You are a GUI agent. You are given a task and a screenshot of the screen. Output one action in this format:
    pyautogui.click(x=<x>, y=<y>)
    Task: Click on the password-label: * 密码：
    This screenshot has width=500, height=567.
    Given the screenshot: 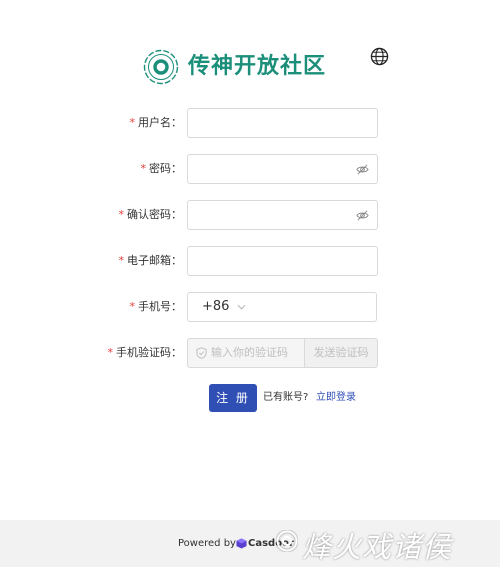 What is the action you would take?
    pyautogui.click(x=161, y=168)
    